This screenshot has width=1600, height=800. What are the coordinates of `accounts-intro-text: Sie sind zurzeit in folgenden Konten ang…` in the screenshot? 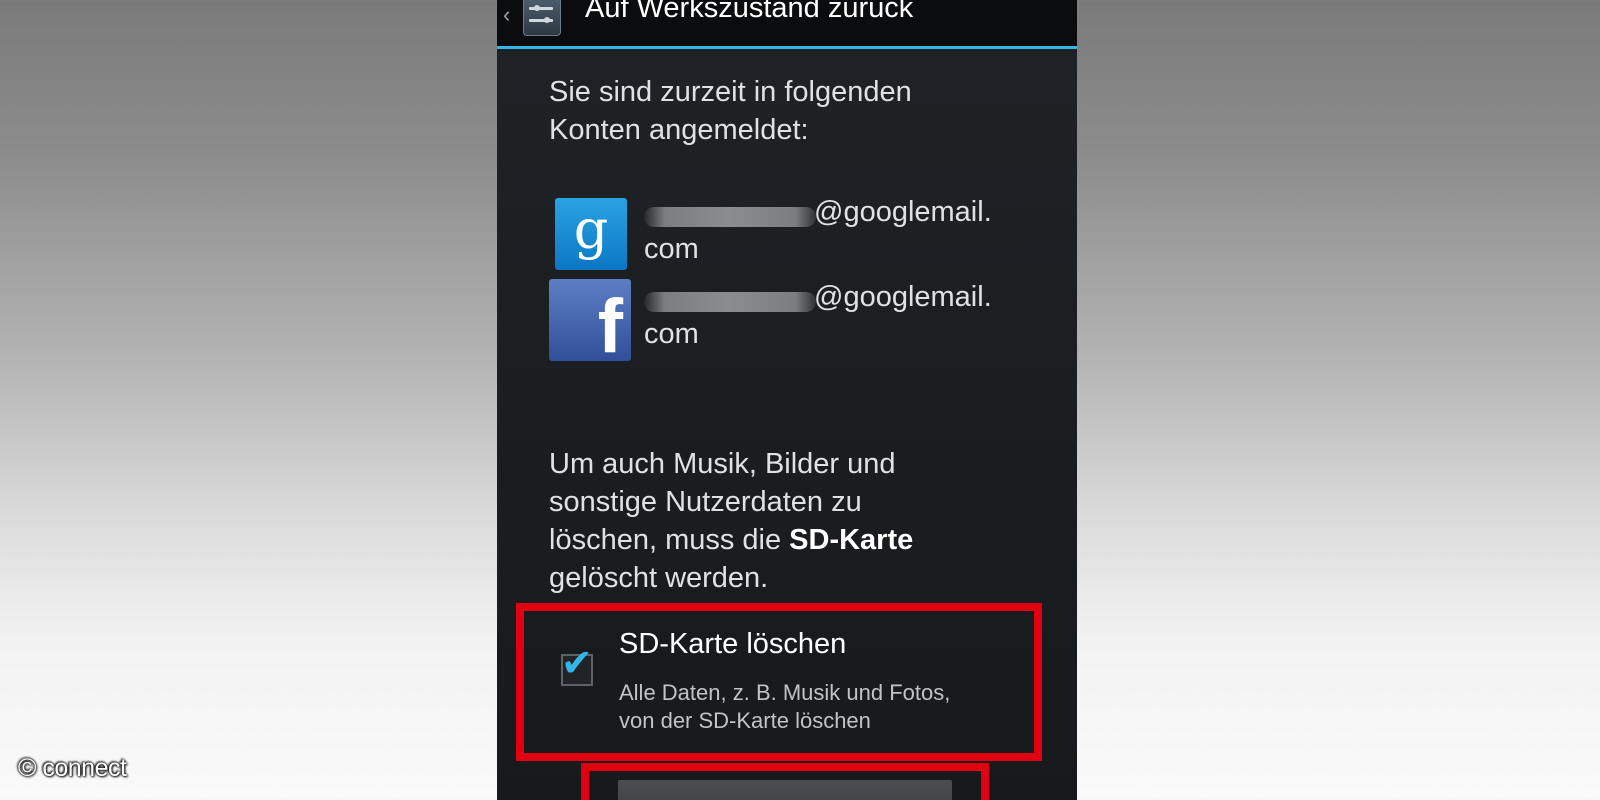 It's located at (730, 111).